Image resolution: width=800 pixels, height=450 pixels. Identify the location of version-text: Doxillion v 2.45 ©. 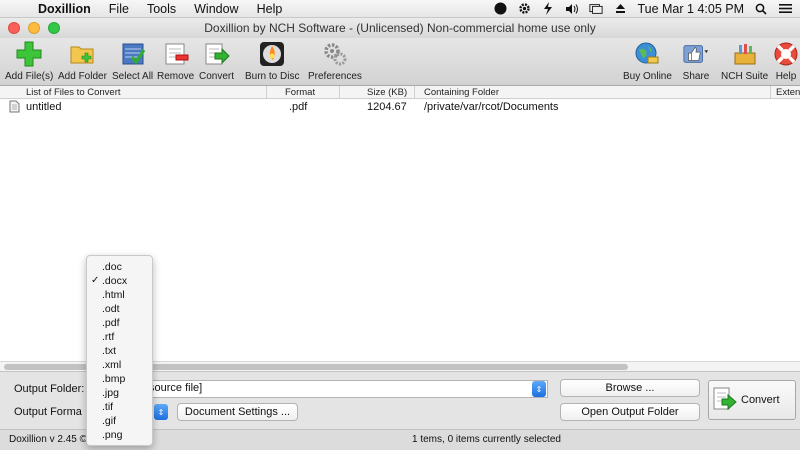
(48, 439).